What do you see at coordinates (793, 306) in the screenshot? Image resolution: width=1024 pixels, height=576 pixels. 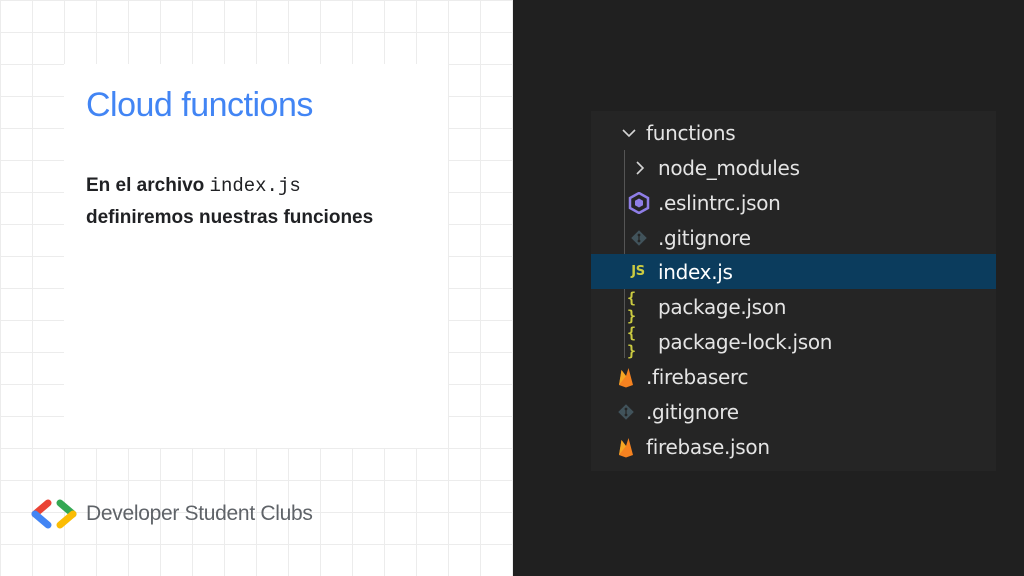 I see `tree-item-package-json: { } package.json` at bounding box center [793, 306].